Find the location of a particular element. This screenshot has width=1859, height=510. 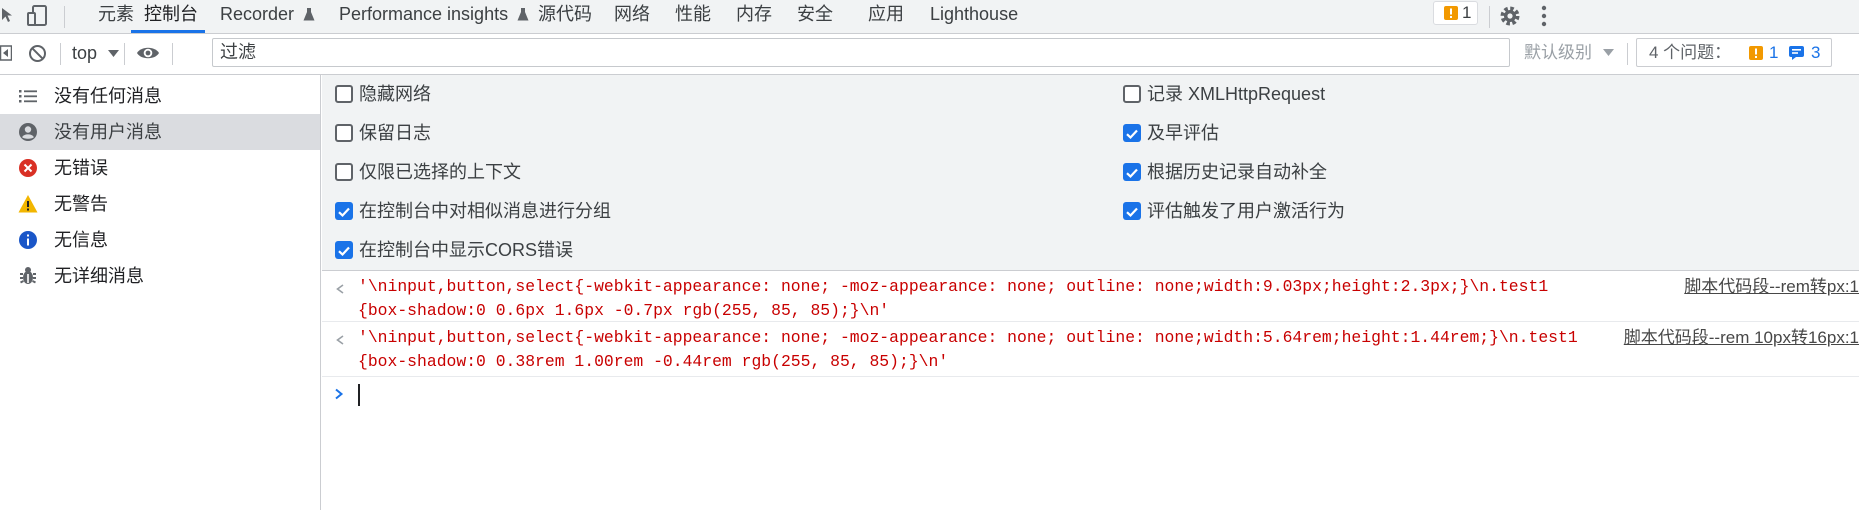

bug-icon is located at coordinates (28, 276).